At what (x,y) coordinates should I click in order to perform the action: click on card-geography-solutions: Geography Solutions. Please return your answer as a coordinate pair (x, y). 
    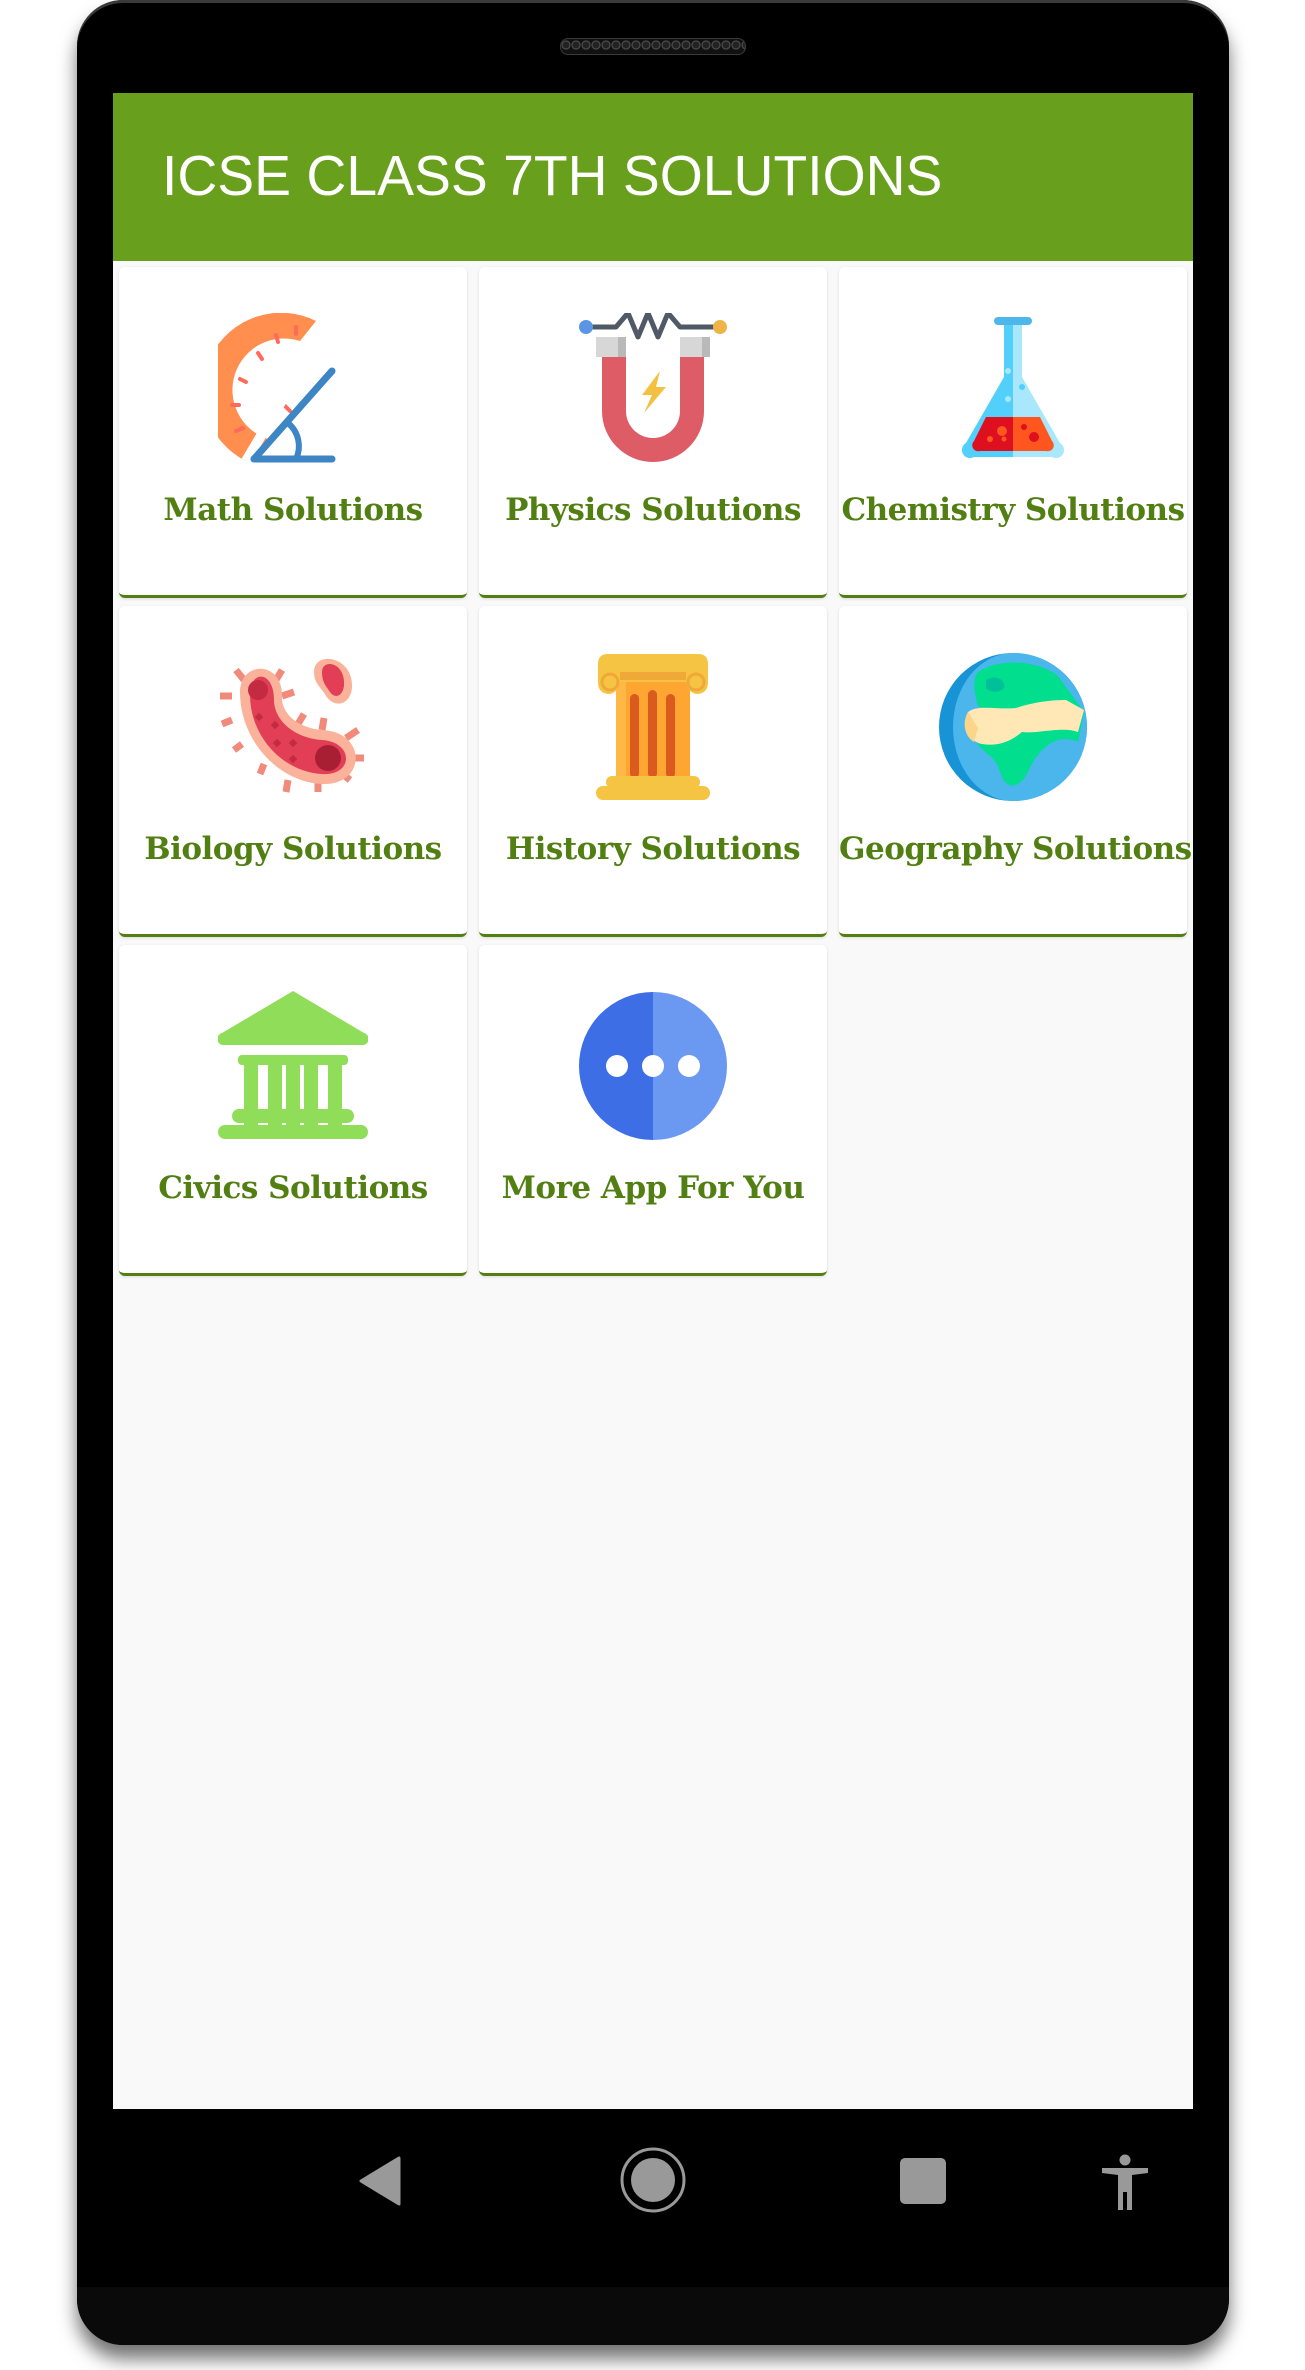
    Looking at the image, I should click on (1015, 771).